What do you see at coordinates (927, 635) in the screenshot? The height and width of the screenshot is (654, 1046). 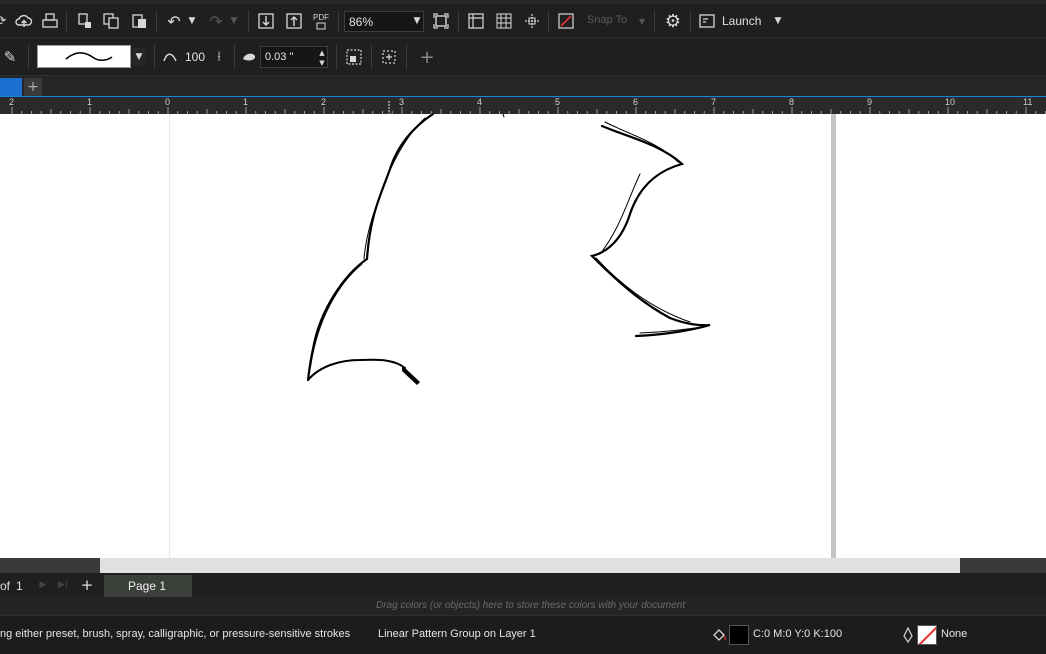 I see `outline-color-swatch` at bounding box center [927, 635].